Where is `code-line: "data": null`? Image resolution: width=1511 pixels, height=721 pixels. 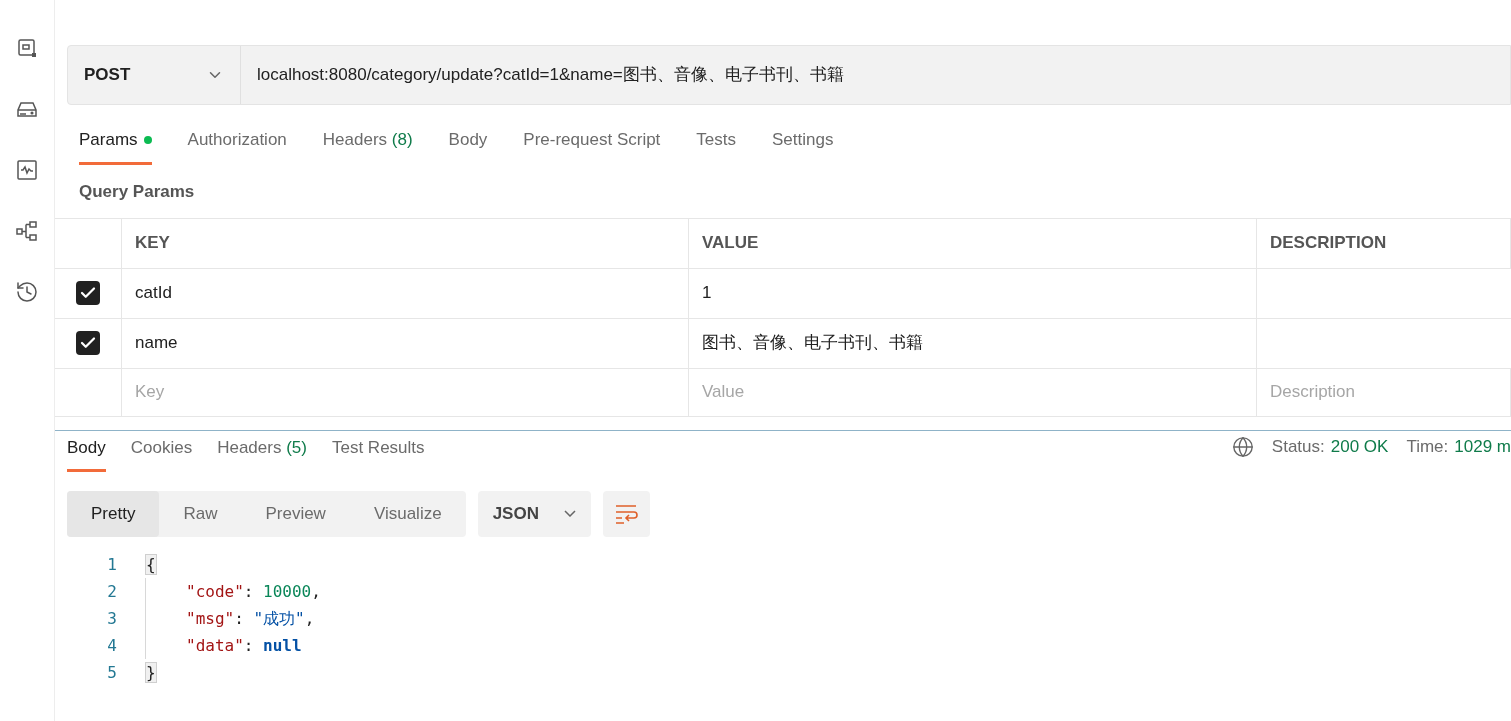
code-line: "data": null is located at coordinates (244, 645).